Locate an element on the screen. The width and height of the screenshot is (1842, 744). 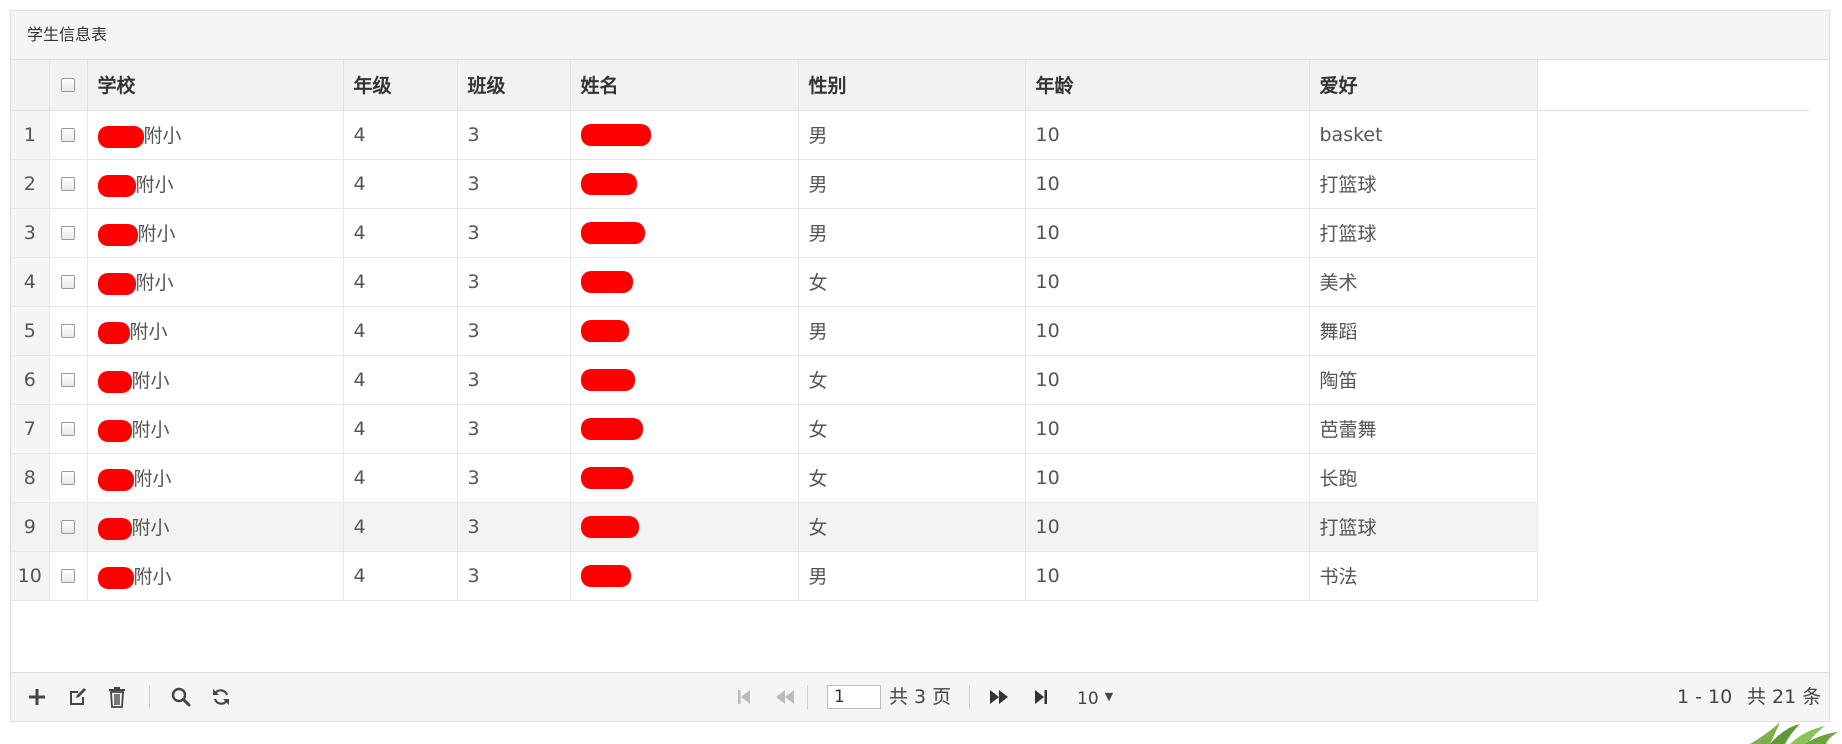
prev-page-button is located at coordinates (785, 697).